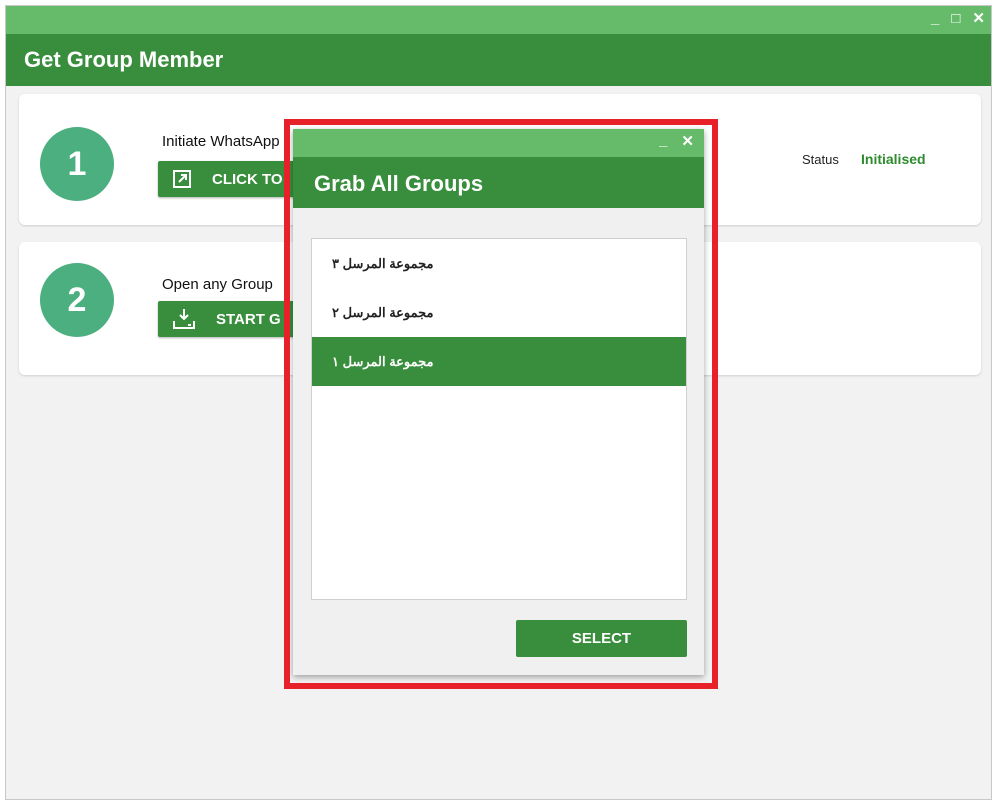 The image size is (997, 805). I want to click on dialog-titlebar: _ ✕, so click(498, 143).